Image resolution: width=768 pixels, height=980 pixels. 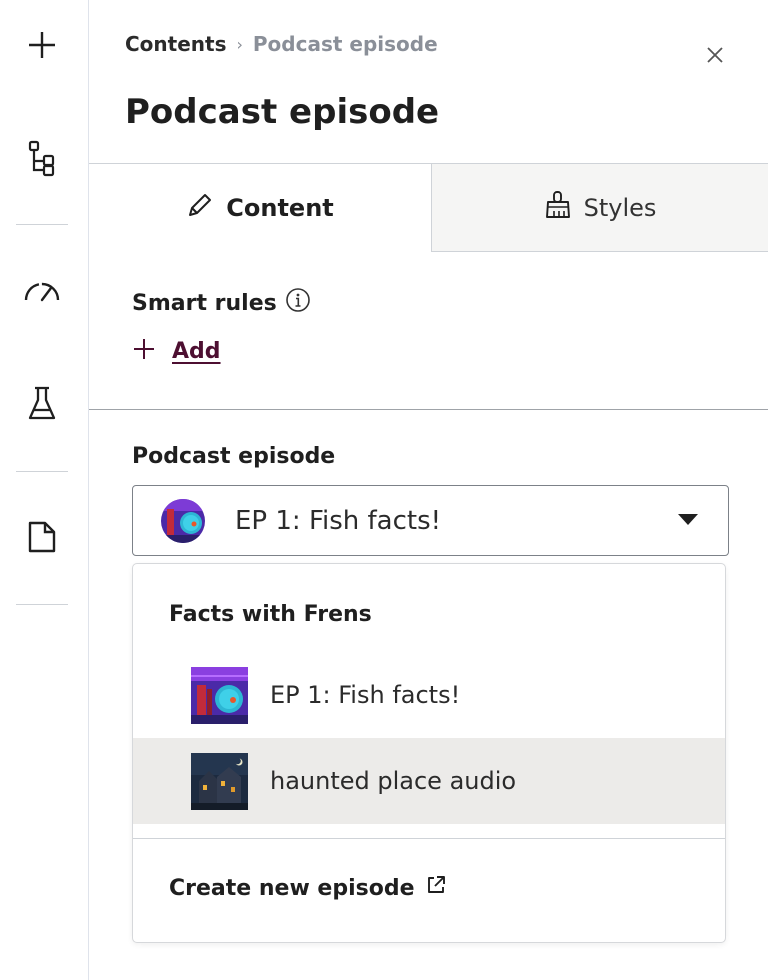 I want to click on dropdown-divider, so click(x=429, y=838).